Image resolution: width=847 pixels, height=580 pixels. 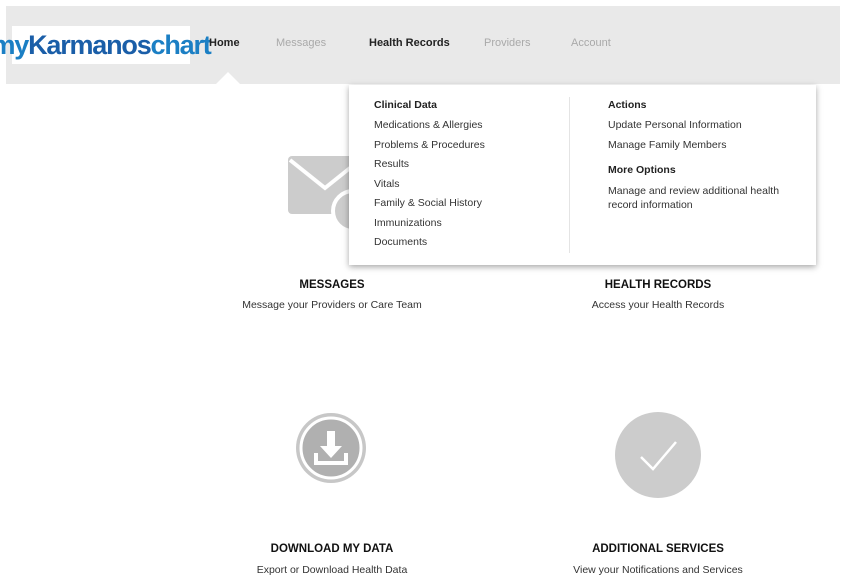 What do you see at coordinates (658, 549) in the screenshot?
I see `additional-services-tile-title: ADDITIONAL SERVICES` at bounding box center [658, 549].